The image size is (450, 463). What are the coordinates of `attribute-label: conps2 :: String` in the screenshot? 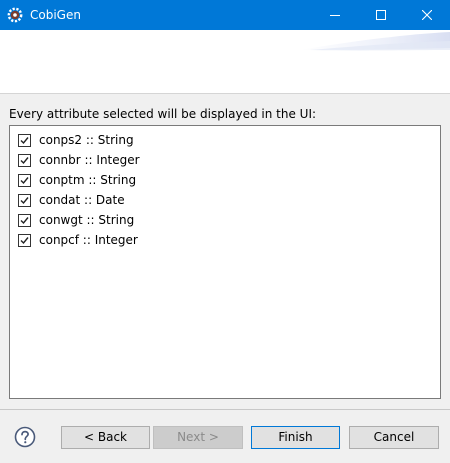 It's located at (86, 140).